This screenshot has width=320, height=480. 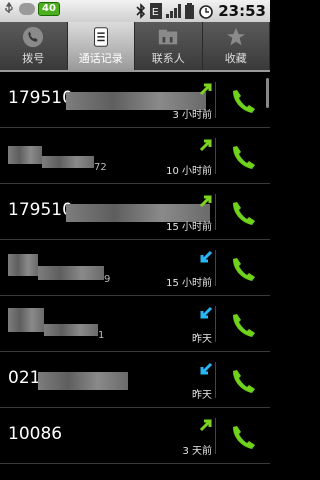 I want to click on tab-label: 收藏, so click(x=235, y=58).